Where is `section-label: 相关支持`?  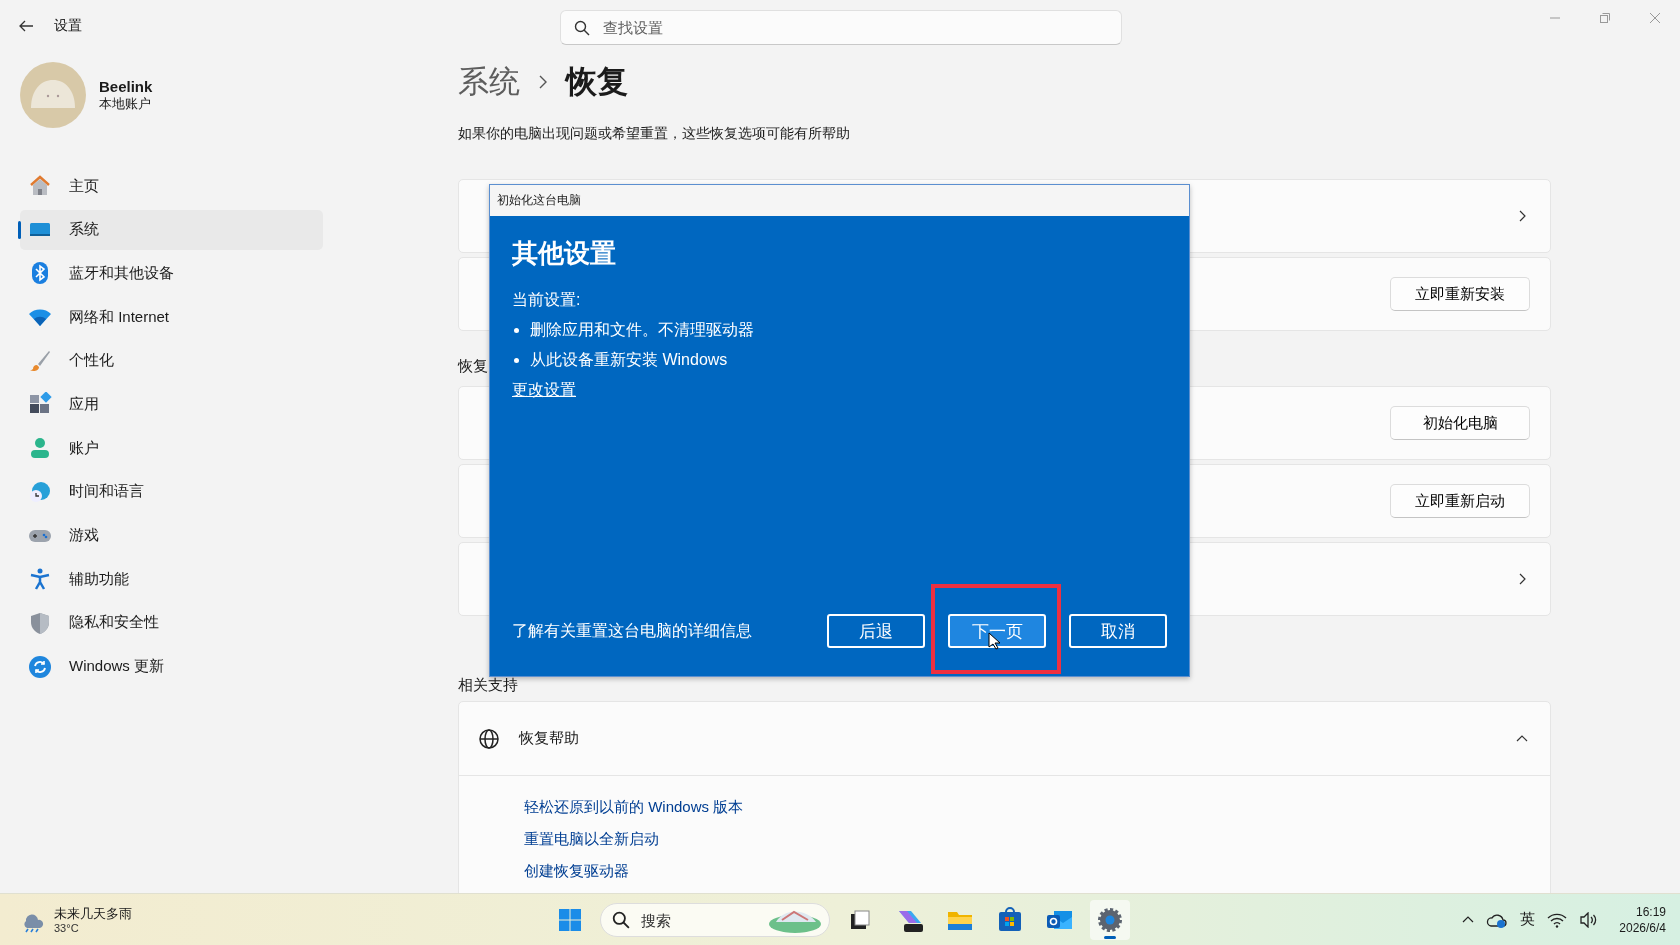
section-label: 相关支持 is located at coordinates (488, 685).